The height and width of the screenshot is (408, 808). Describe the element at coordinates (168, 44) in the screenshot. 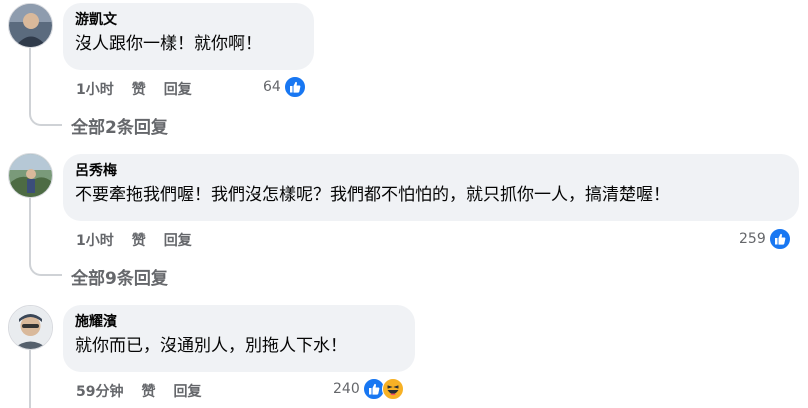

I see `comment-text: 沒人跟你一樣！就你啊！` at that location.